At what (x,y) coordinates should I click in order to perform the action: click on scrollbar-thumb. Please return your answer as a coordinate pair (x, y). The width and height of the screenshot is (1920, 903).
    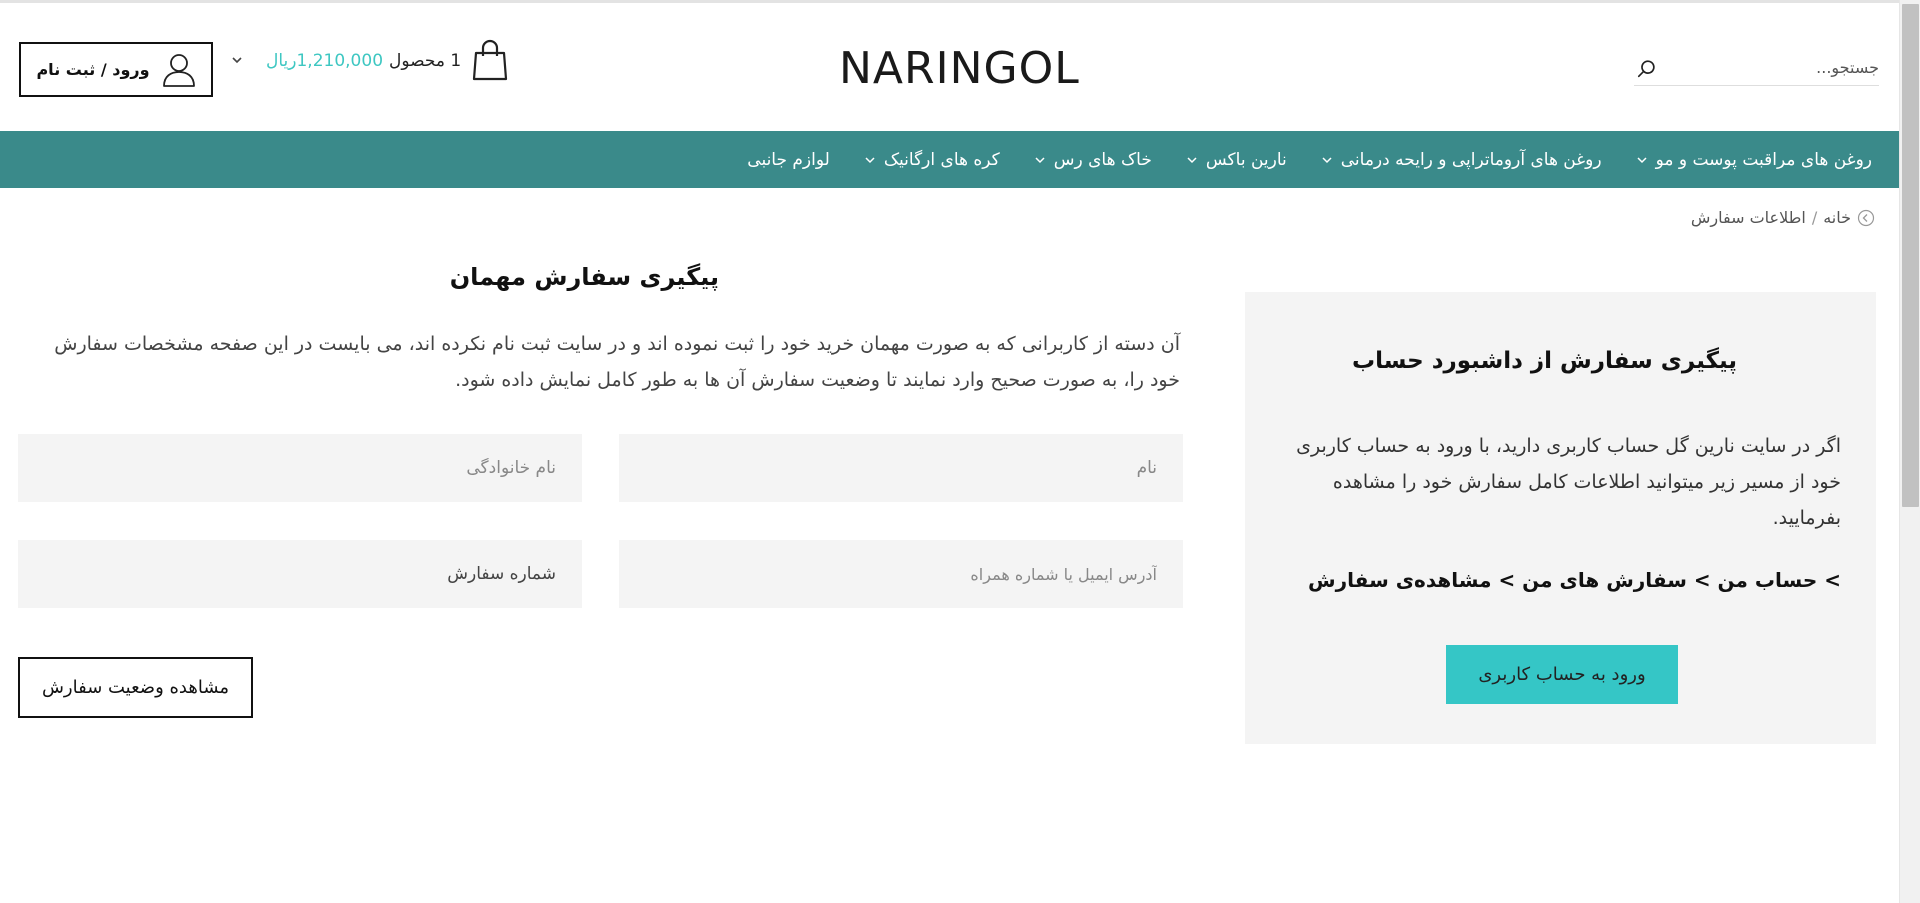
    Looking at the image, I should click on (1910, 255).